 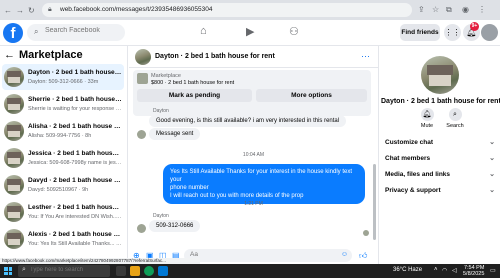 What do you see at coordinates (473, 271) in the screenshot?
I see `clock: 7:54 PM 5/8/2025` at bounding box center [473, 271].